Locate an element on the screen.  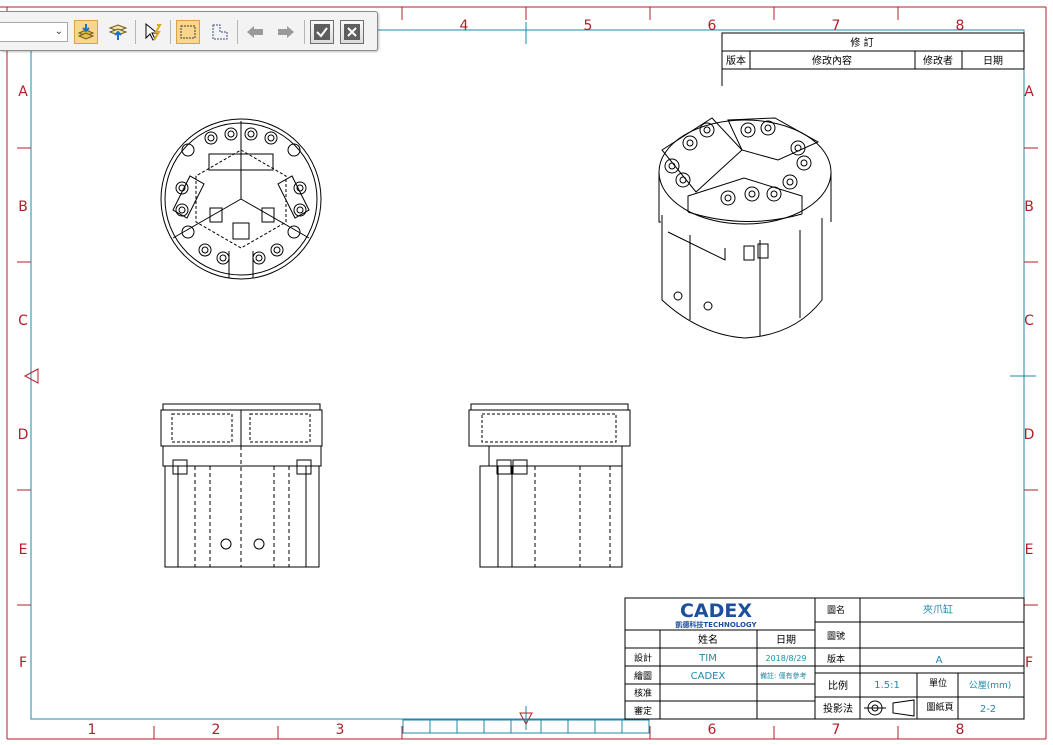
gripper-front-view is located at coordinates (241, 485).